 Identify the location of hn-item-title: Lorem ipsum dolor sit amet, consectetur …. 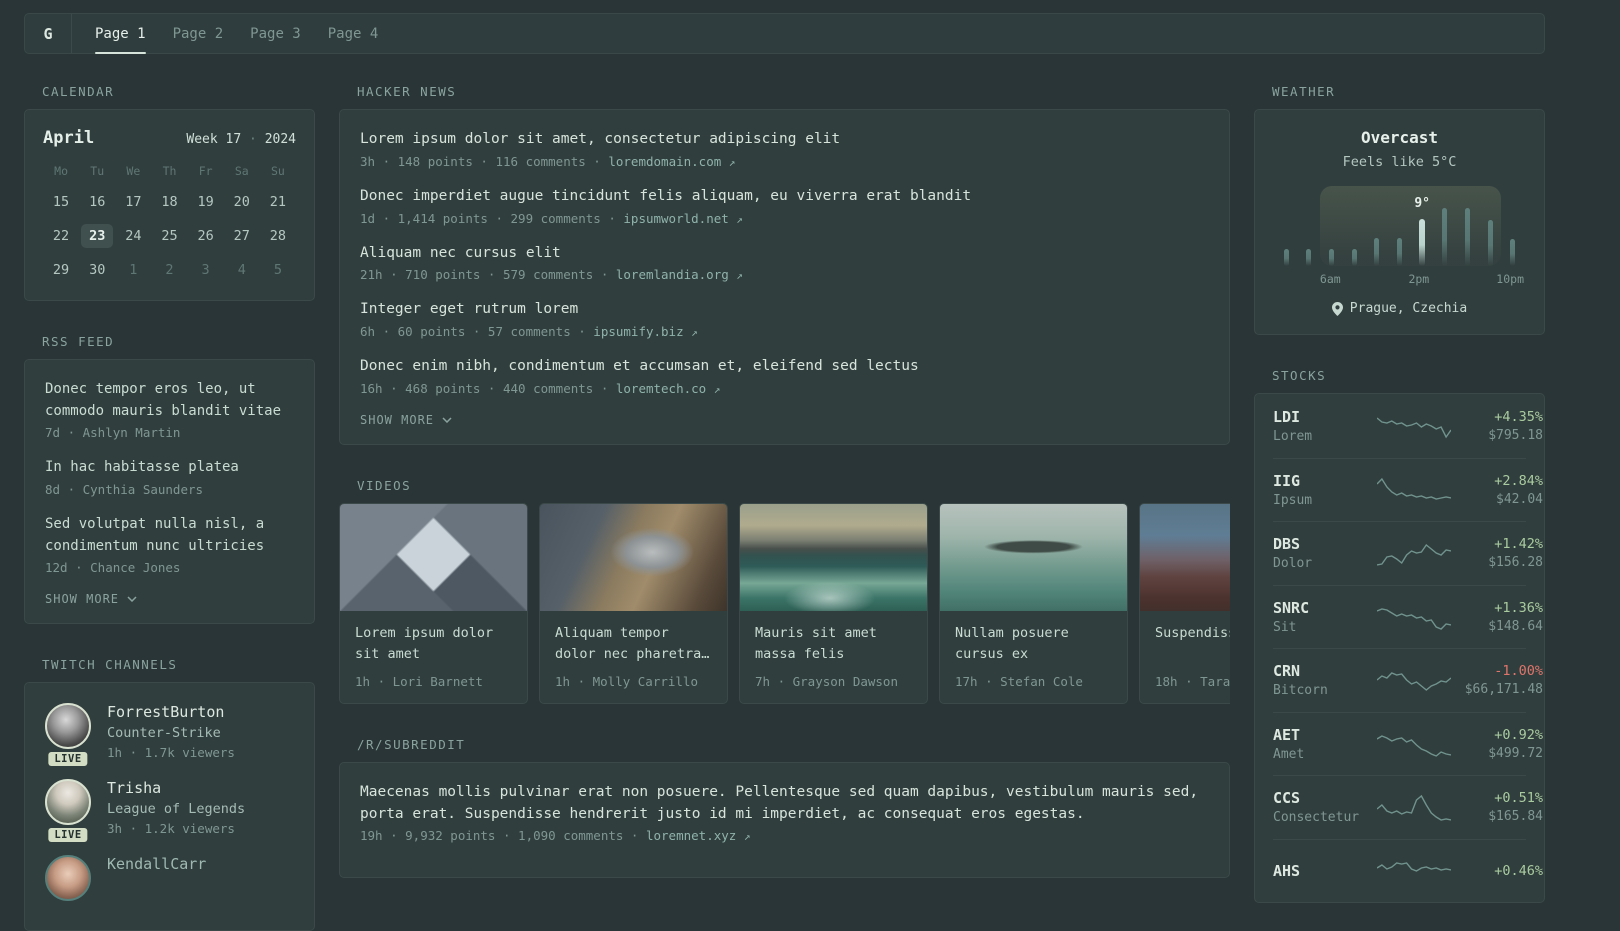
(784, 140).